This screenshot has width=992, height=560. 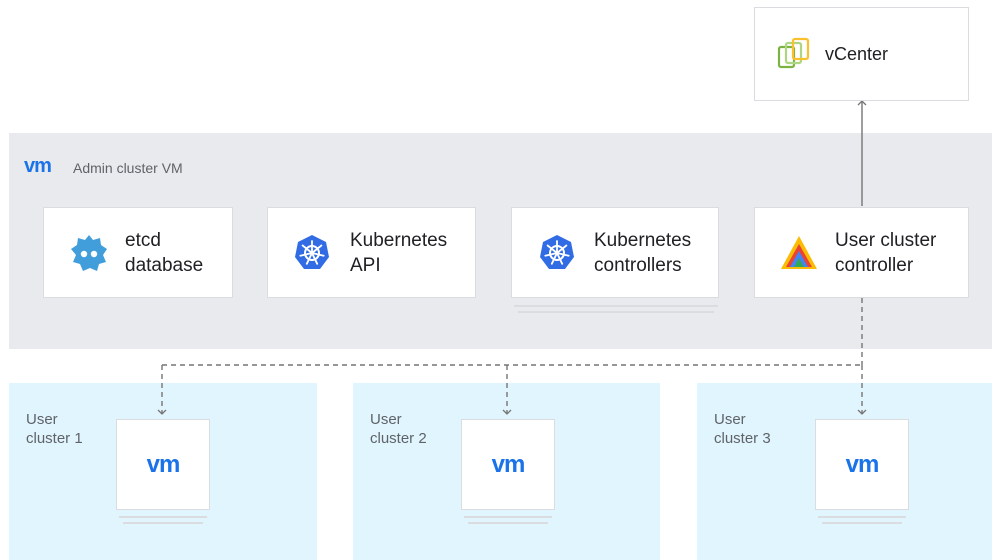 I want to click on user-cluster-controller-label-line2: controller, so click(x=874, y=265).